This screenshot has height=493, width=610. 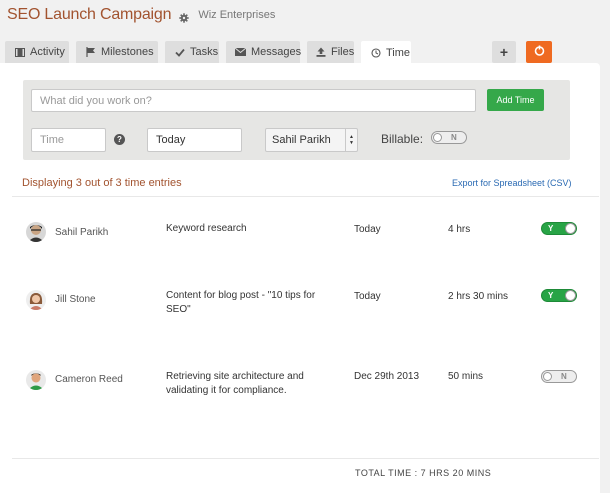 What do you see at coordinates (321, 52) in the screenshot?
I see `upload-icon` at bounding box center [321, 52].